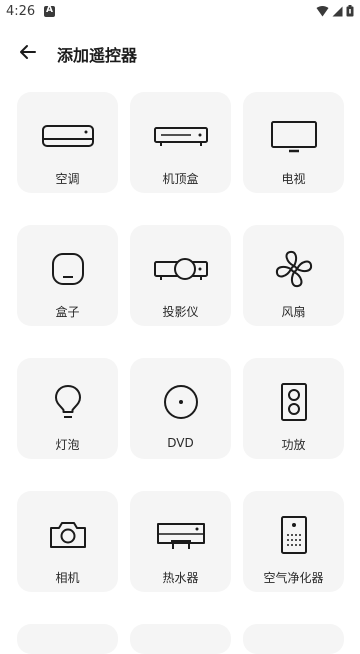  I want to click on set-top-box-icon, so click(180, 136).